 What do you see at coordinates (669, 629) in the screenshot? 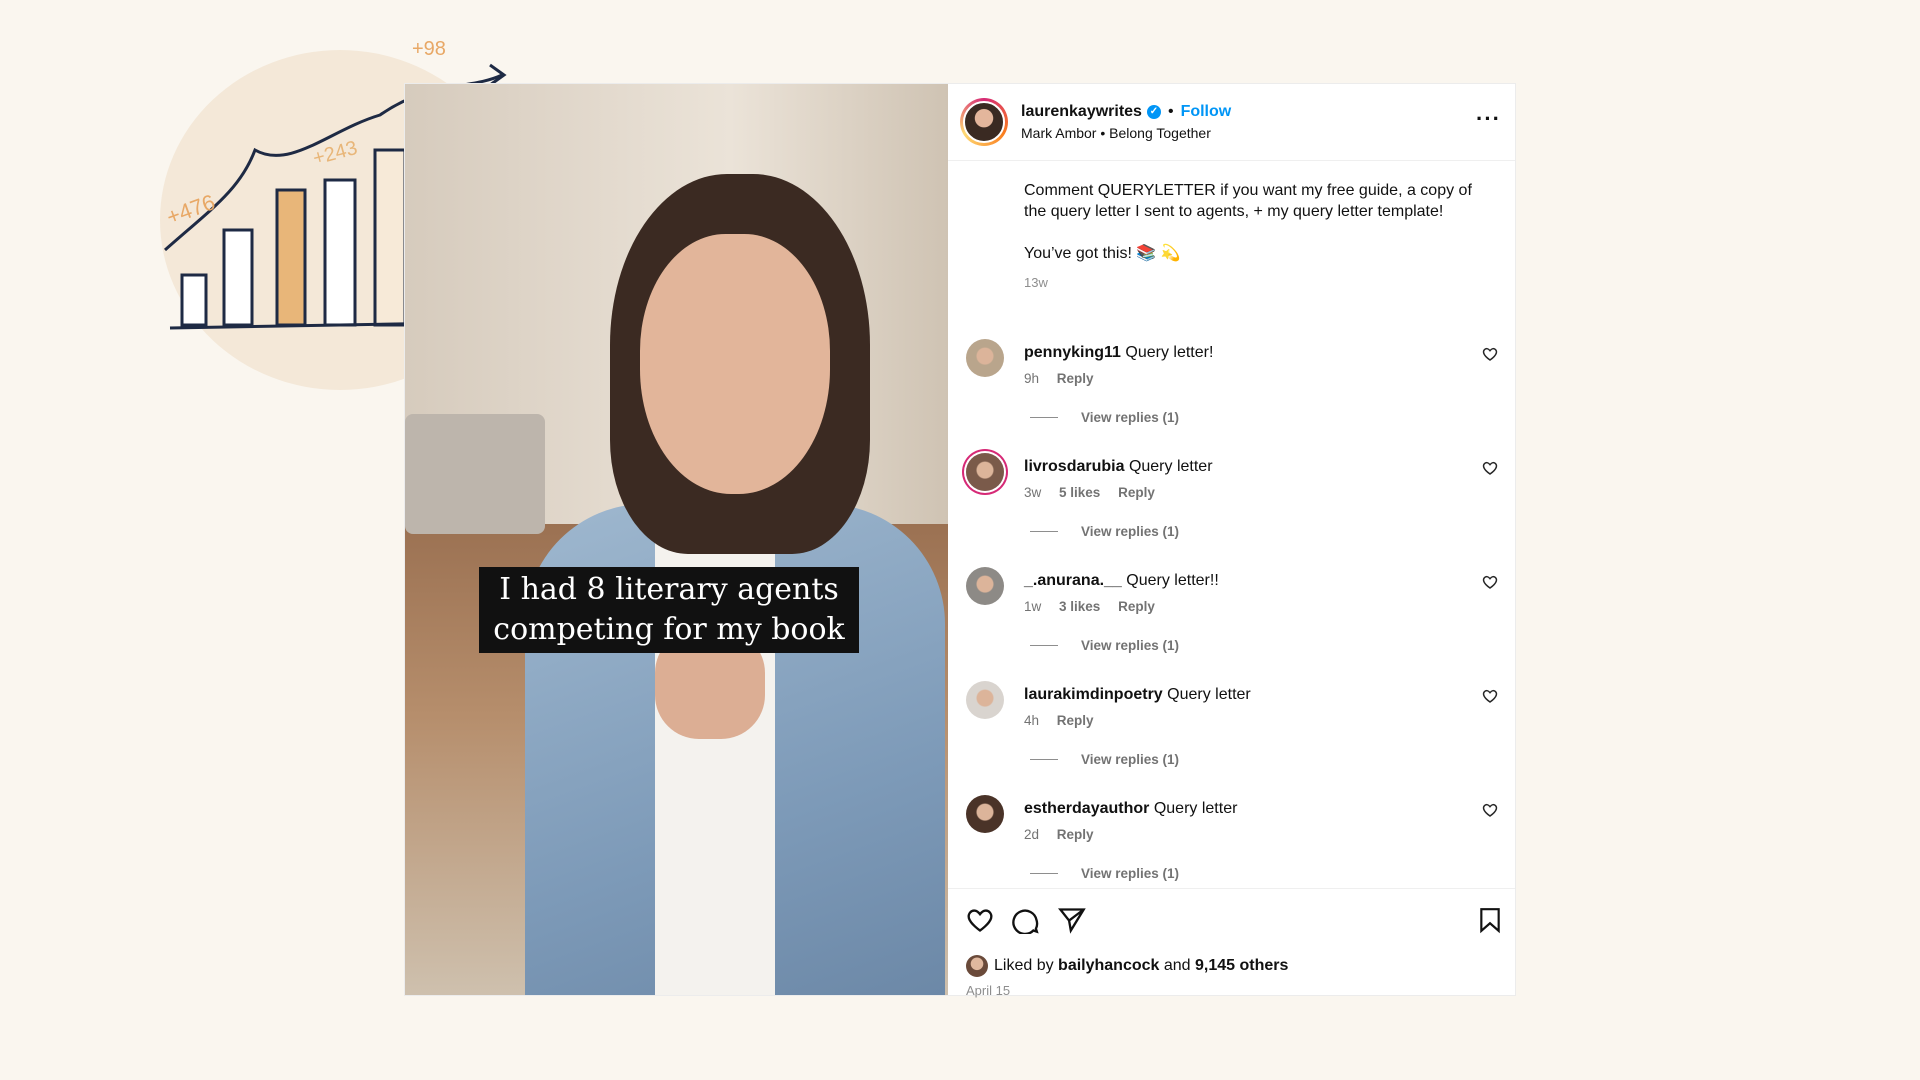
I see `overlay-line: competing for my book` at bounding box center [669, 629].